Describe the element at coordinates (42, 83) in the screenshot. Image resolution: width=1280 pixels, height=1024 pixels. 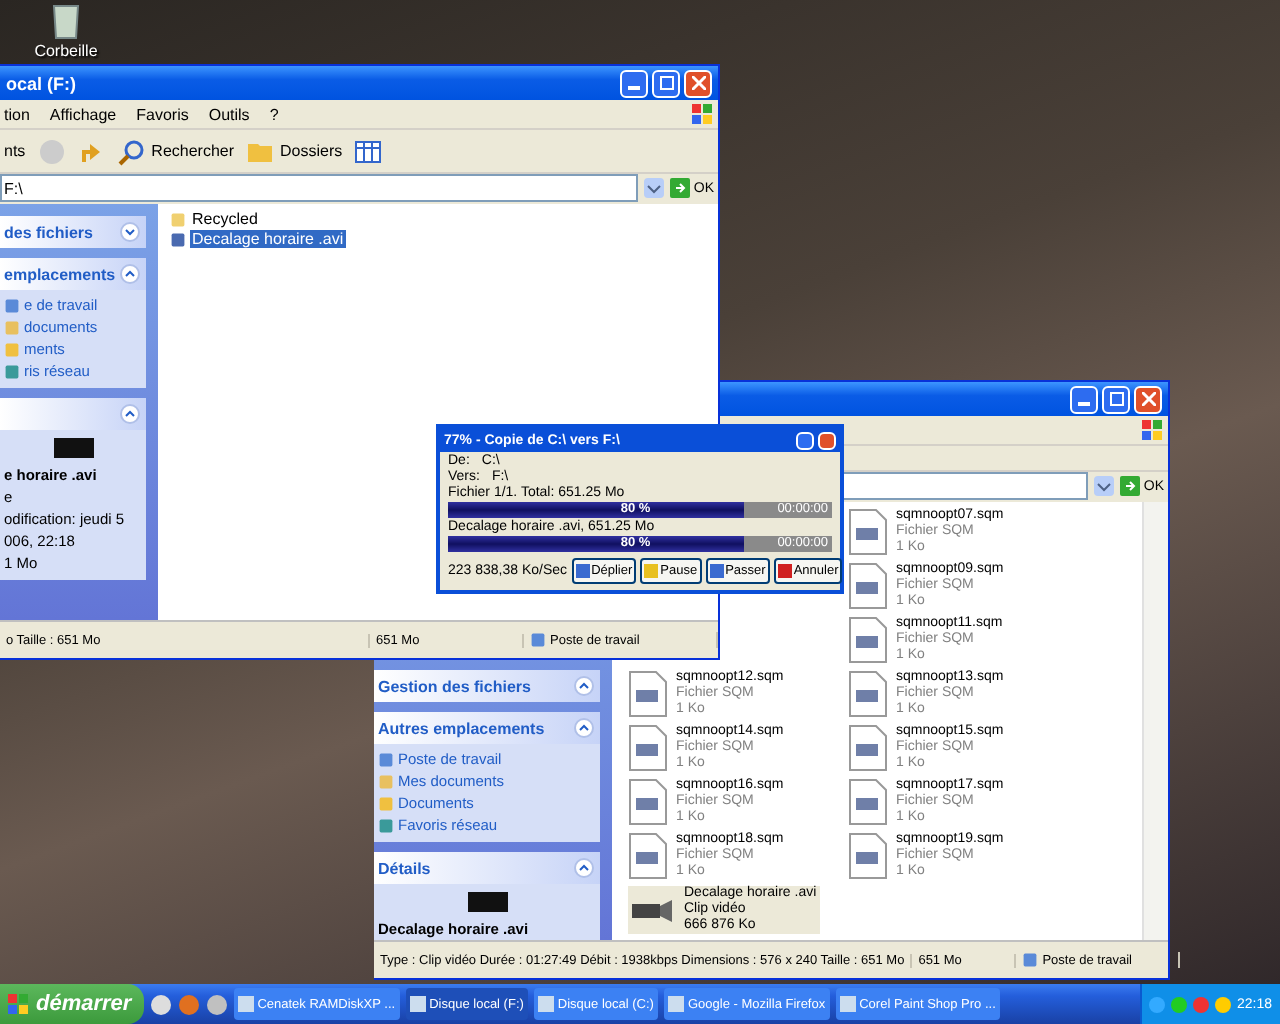
I see `window-title: ocal (F:)` at that location.